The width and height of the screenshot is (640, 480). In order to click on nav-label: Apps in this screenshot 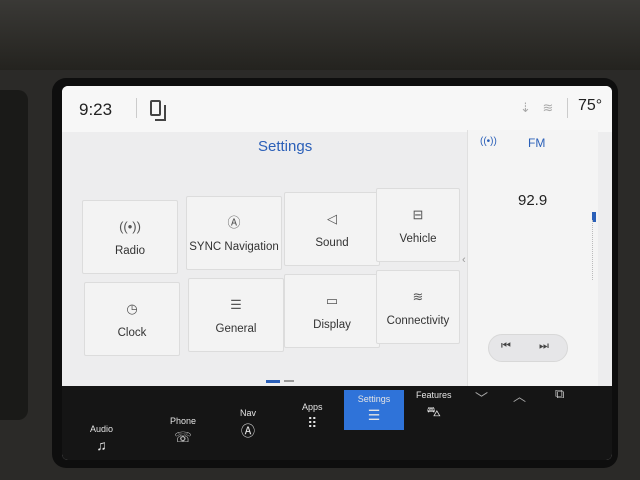, I will do `click(312, 407)`.